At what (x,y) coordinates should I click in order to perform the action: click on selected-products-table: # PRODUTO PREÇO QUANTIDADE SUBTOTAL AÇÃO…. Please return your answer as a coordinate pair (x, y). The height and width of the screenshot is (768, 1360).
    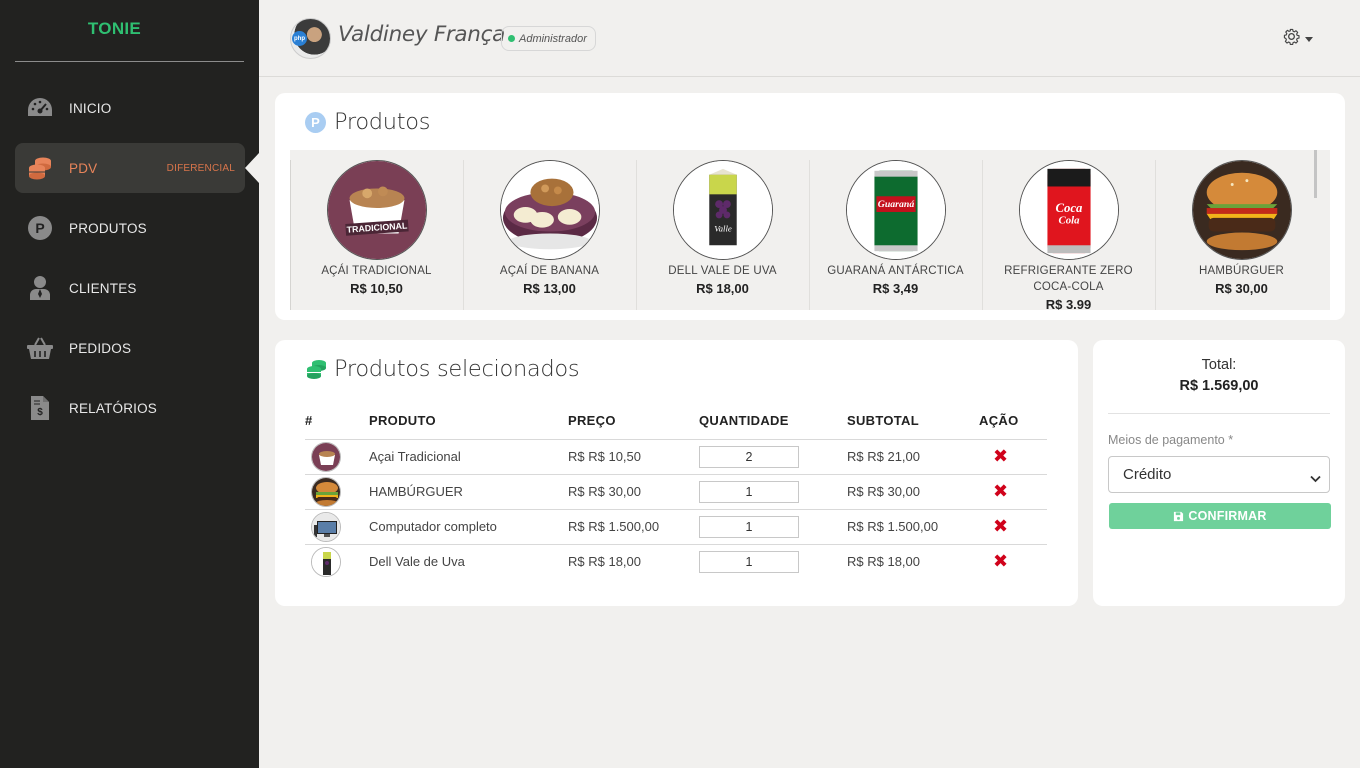
    Looking at the image, I should click on (676, 490).